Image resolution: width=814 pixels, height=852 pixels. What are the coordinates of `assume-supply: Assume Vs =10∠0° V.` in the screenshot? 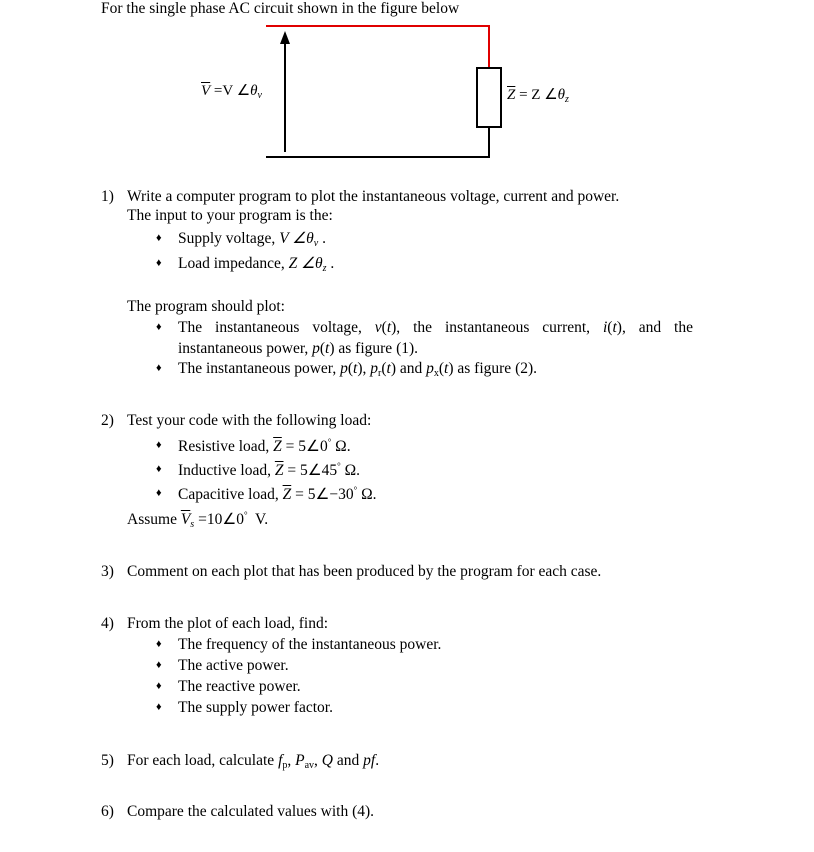 It's located at (198, 520).